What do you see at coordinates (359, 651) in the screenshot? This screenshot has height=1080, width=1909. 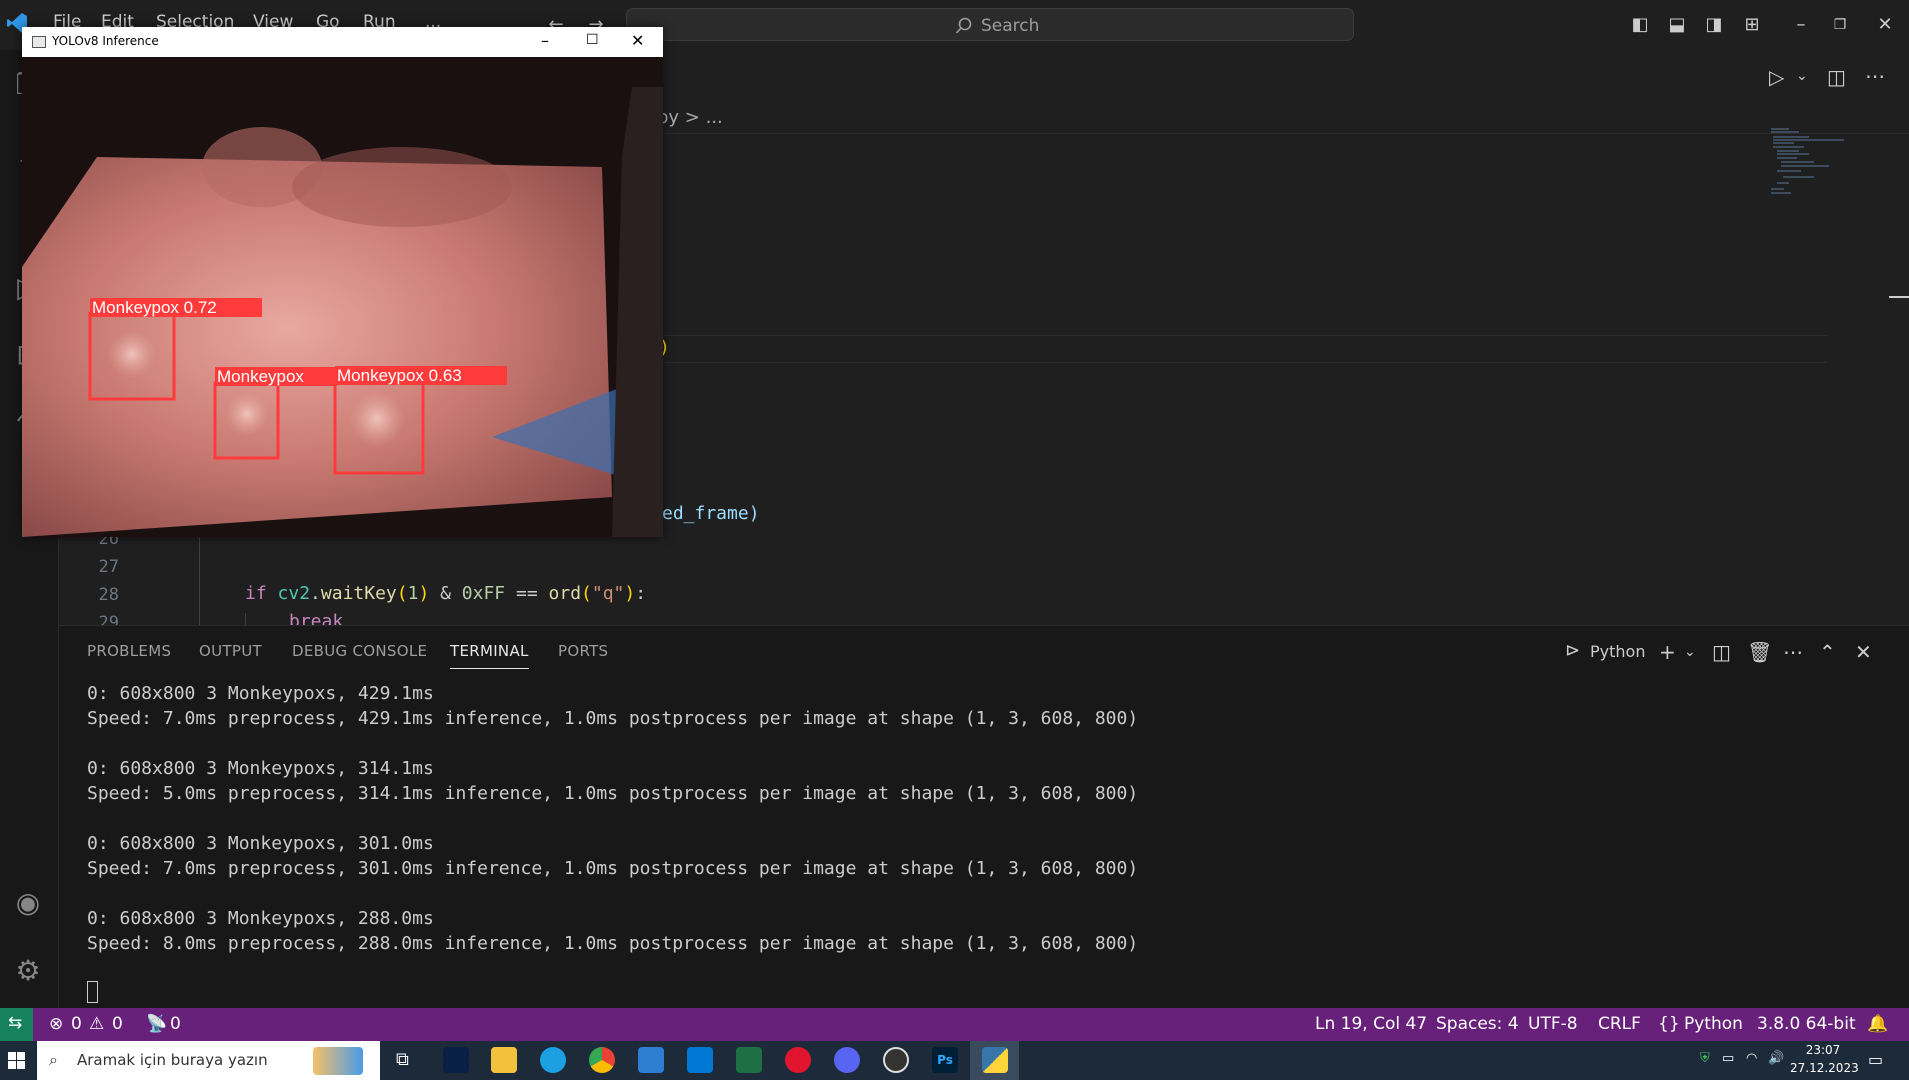 I see `tab-debug-console: DEBUG CONSOLE` at bounding box center [359, 651].